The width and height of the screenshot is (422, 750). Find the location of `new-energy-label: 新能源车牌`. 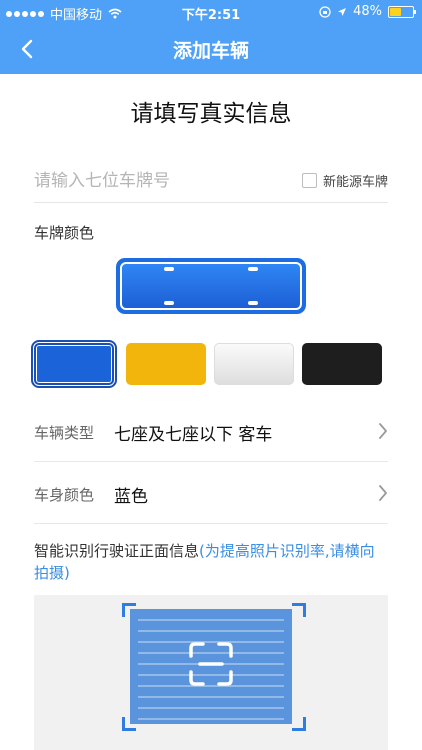

new-energy-label: 新能源车牌 is located at coordinates (355, 182).